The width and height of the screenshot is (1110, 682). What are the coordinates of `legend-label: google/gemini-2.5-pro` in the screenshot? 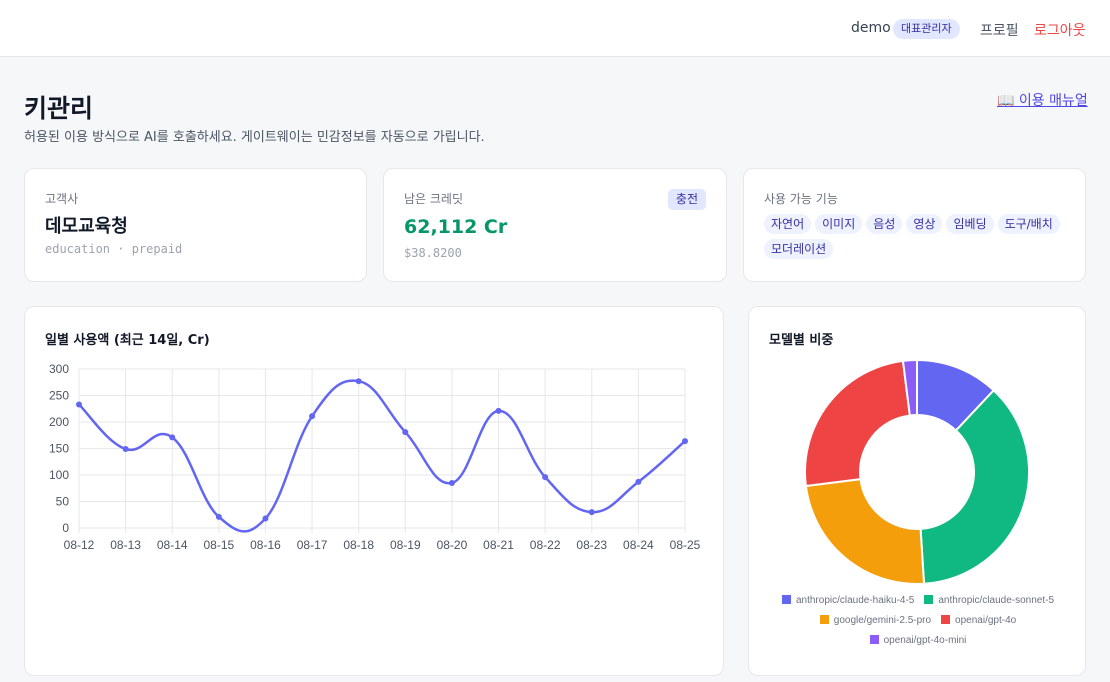 It's located at (882, 620).